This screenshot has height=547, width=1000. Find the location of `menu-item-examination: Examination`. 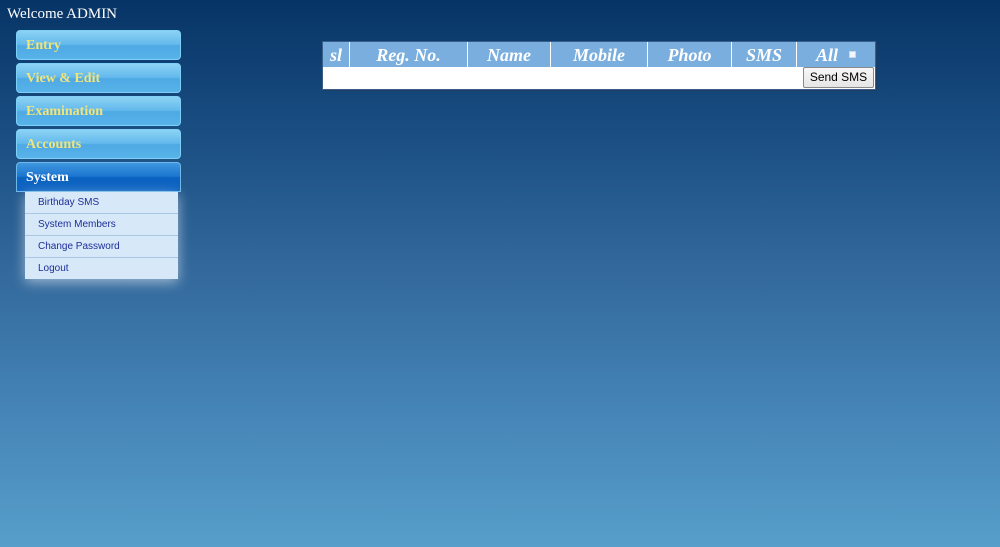

menu-item-examination: Examination is located at coordinates (98, 111).